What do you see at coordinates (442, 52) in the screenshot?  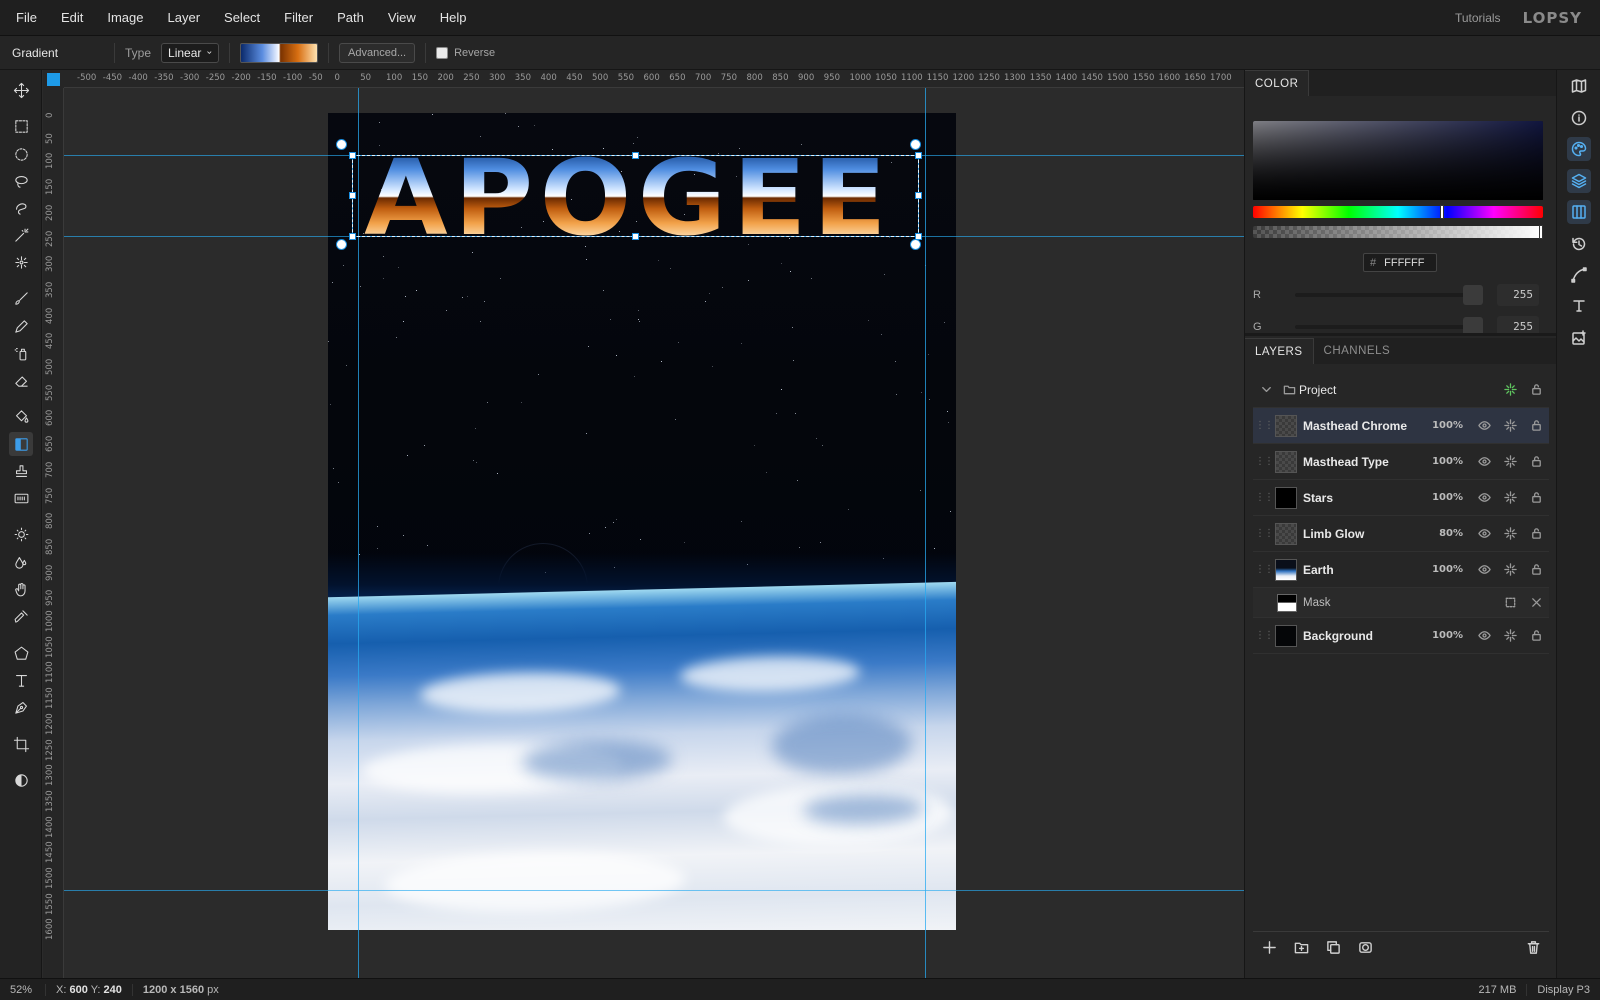 I see `reverse-checkbox` at bounding box center [442, 52].